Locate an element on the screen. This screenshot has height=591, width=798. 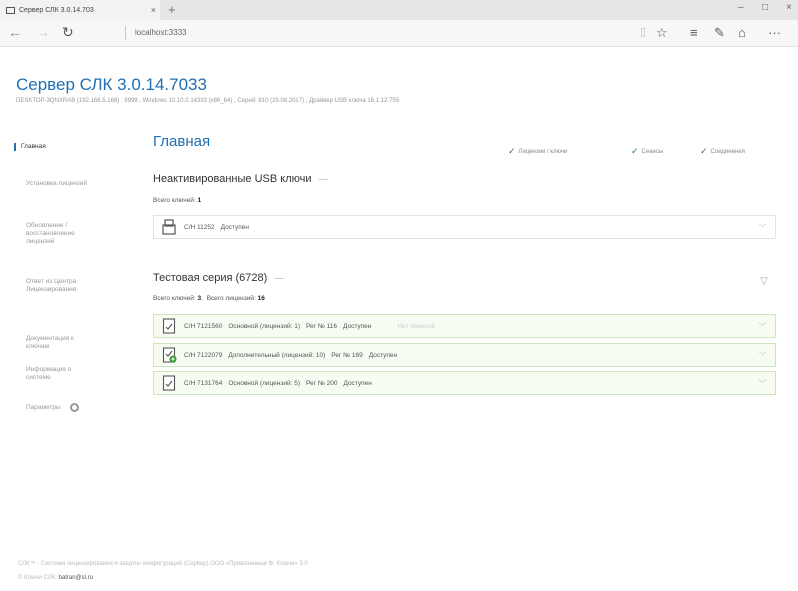
license-file-add-icon is located at coordinates (169, 355).